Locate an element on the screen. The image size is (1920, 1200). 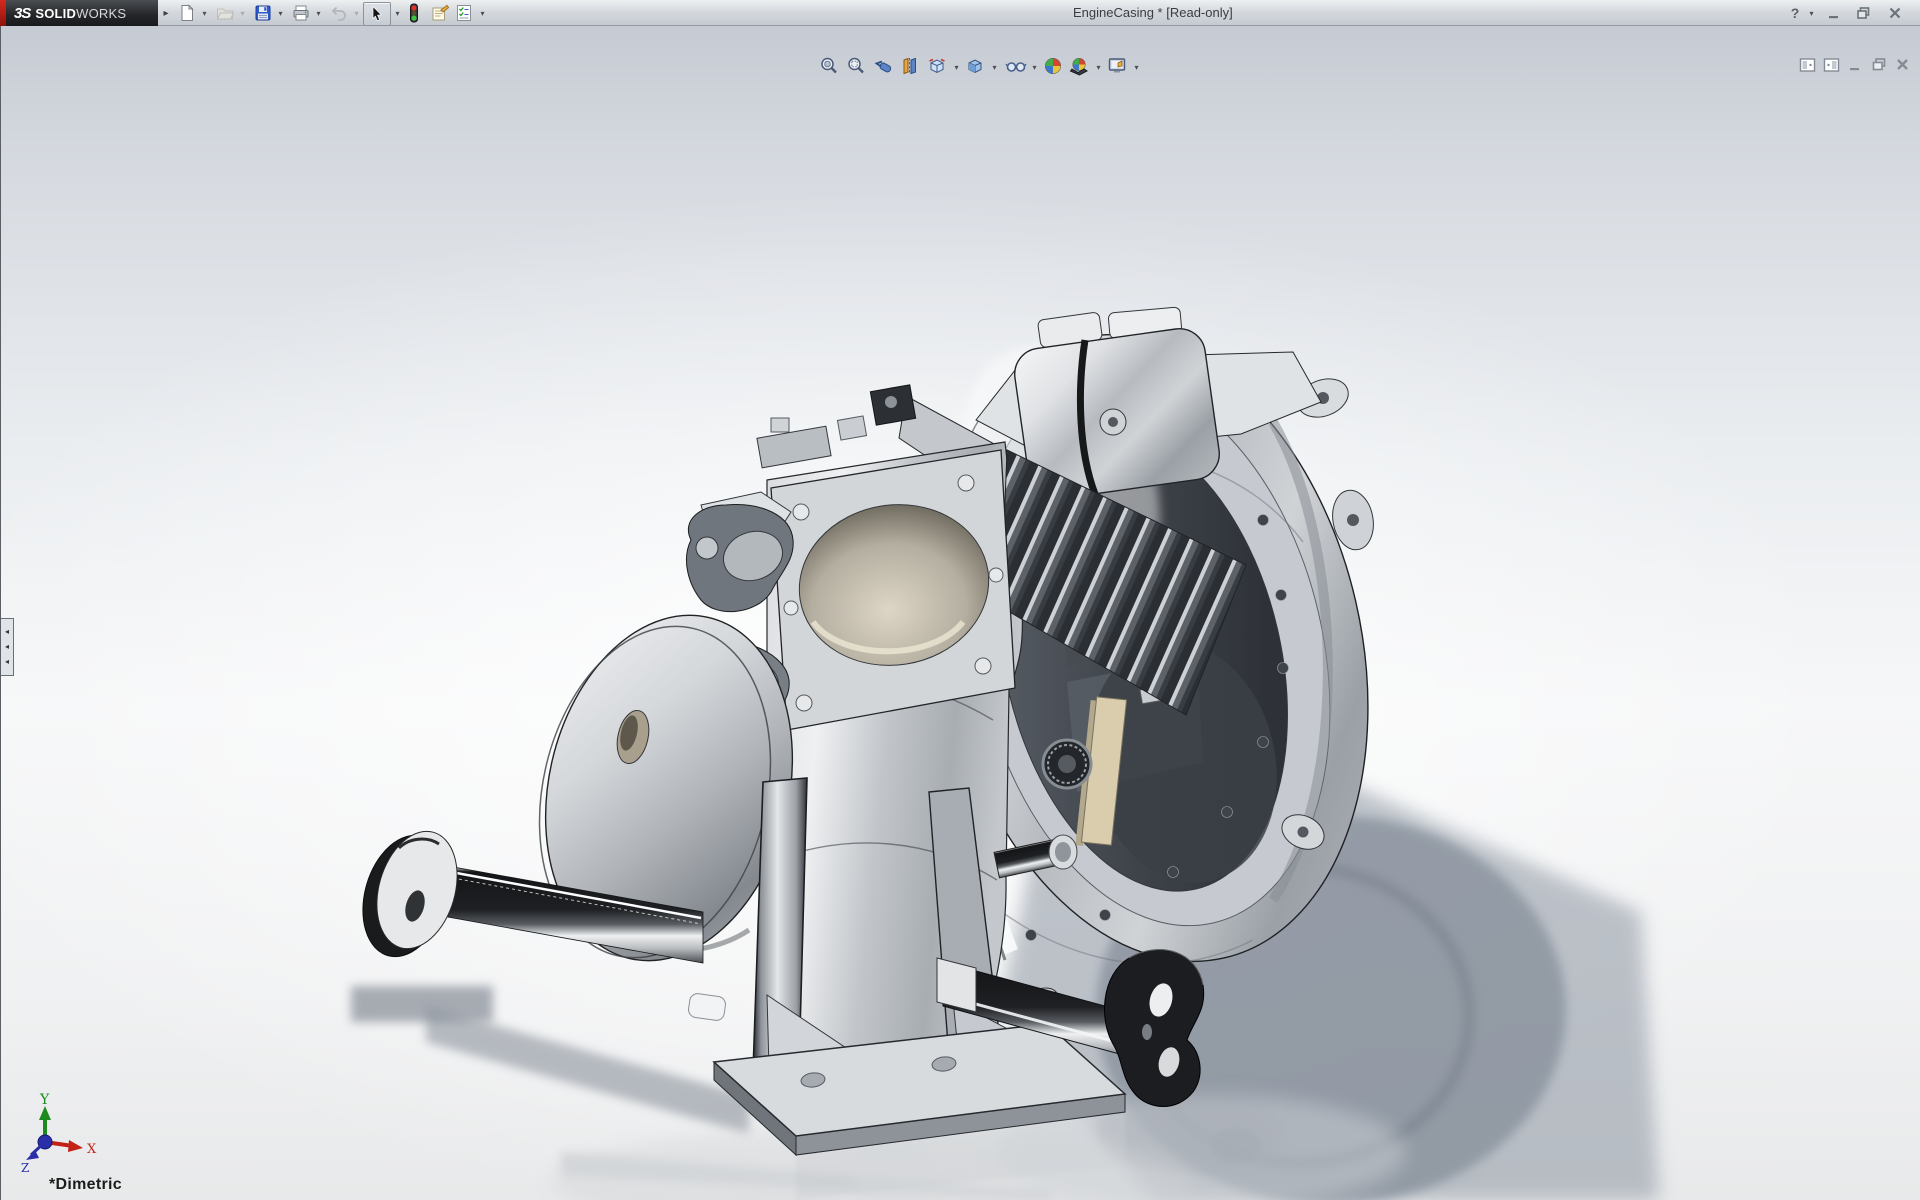
checklist-dropdown: ▾ is located at coordinates (482, 13).